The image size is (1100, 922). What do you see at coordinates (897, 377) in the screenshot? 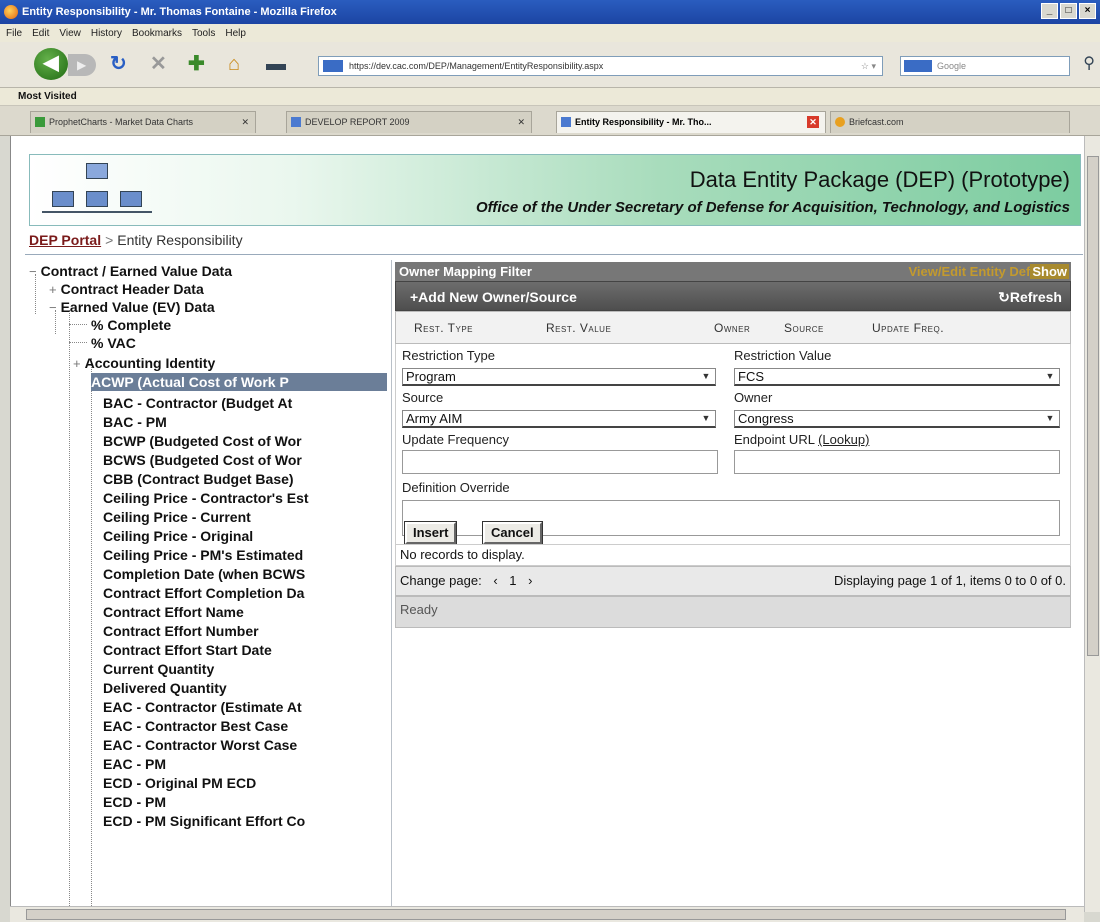
I see `restriction-value-select: FCS ▼` at bounding box center [897, 377].